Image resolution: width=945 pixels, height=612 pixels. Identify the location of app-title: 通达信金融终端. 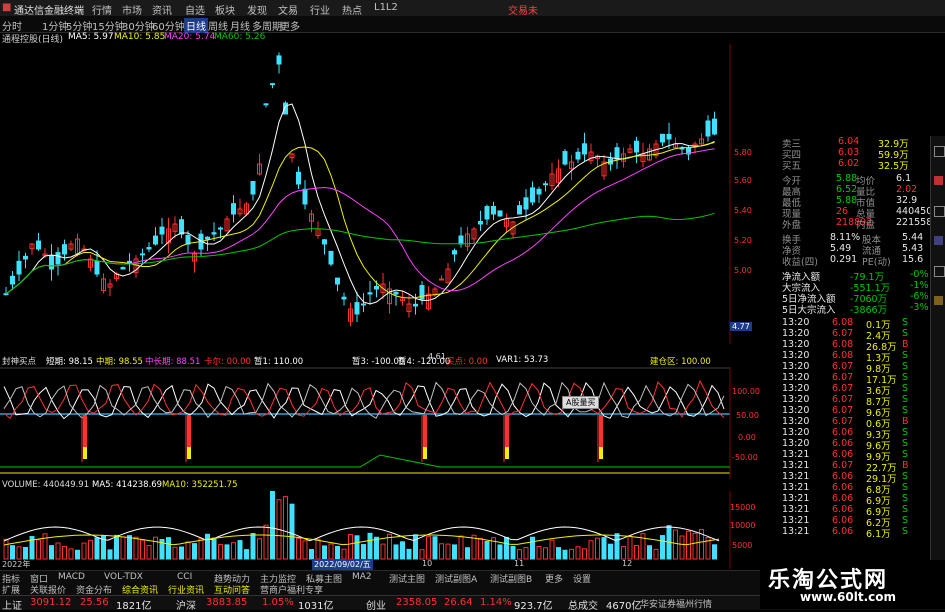
(49, 11).